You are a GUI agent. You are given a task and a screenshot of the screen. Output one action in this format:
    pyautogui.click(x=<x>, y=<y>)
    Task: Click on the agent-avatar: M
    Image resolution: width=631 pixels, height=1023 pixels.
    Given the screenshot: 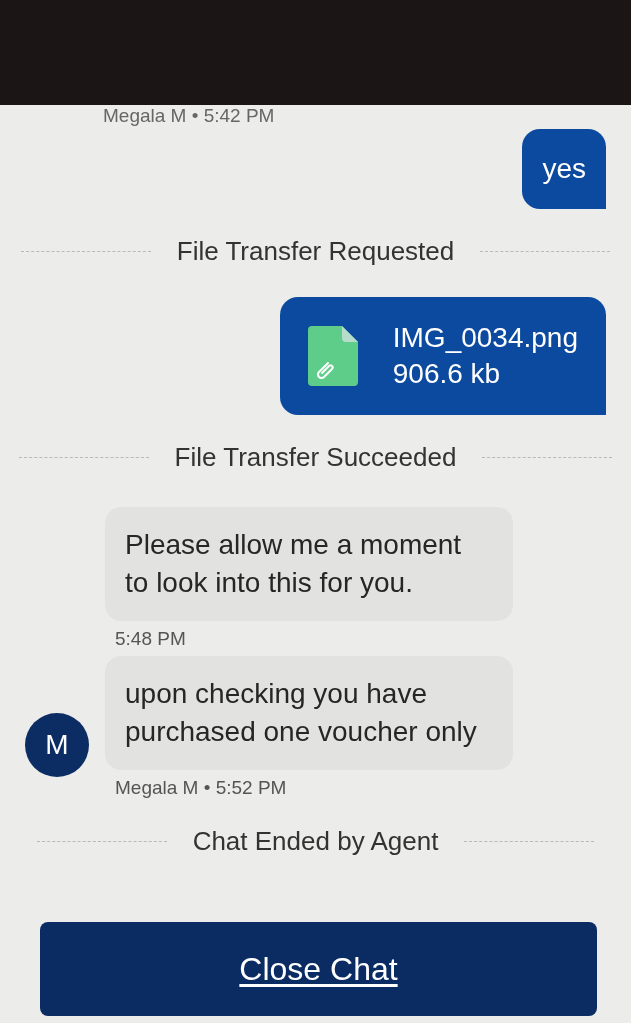 What is the action you would take?
    pyautogui.click(x=57, y=745)
    